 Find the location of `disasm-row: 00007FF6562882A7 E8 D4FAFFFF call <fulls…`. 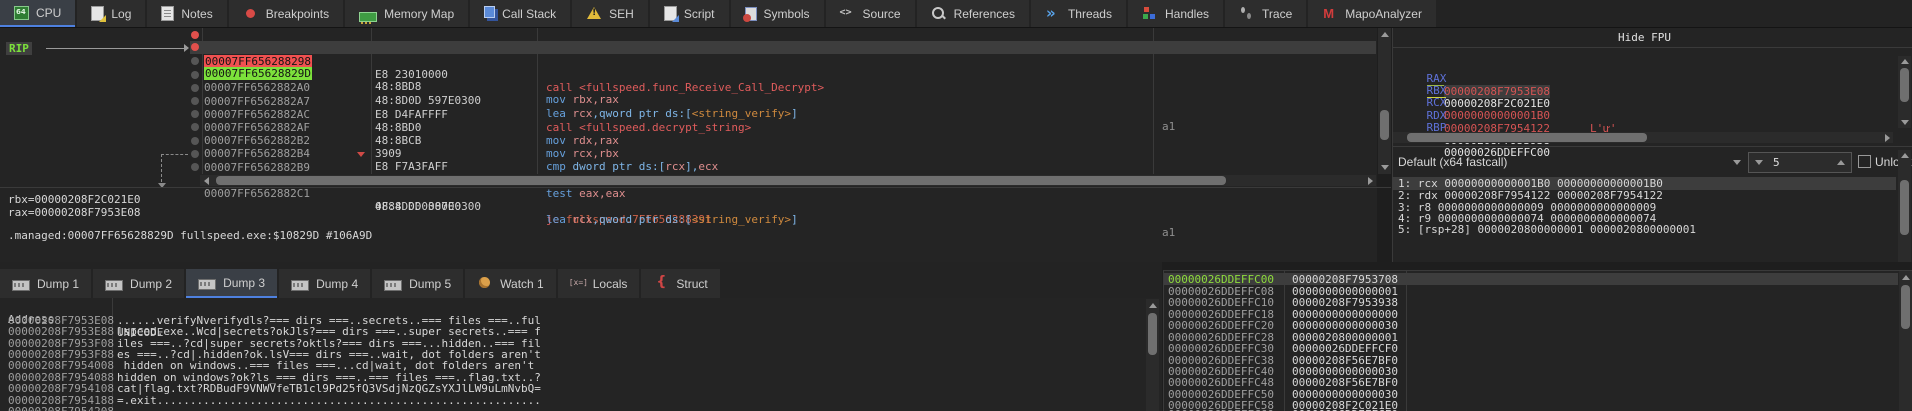

disasm-row: 00007FF6562882A7 E8 D4FAFFFF call <fulls… is located at coordinates (688, 101).